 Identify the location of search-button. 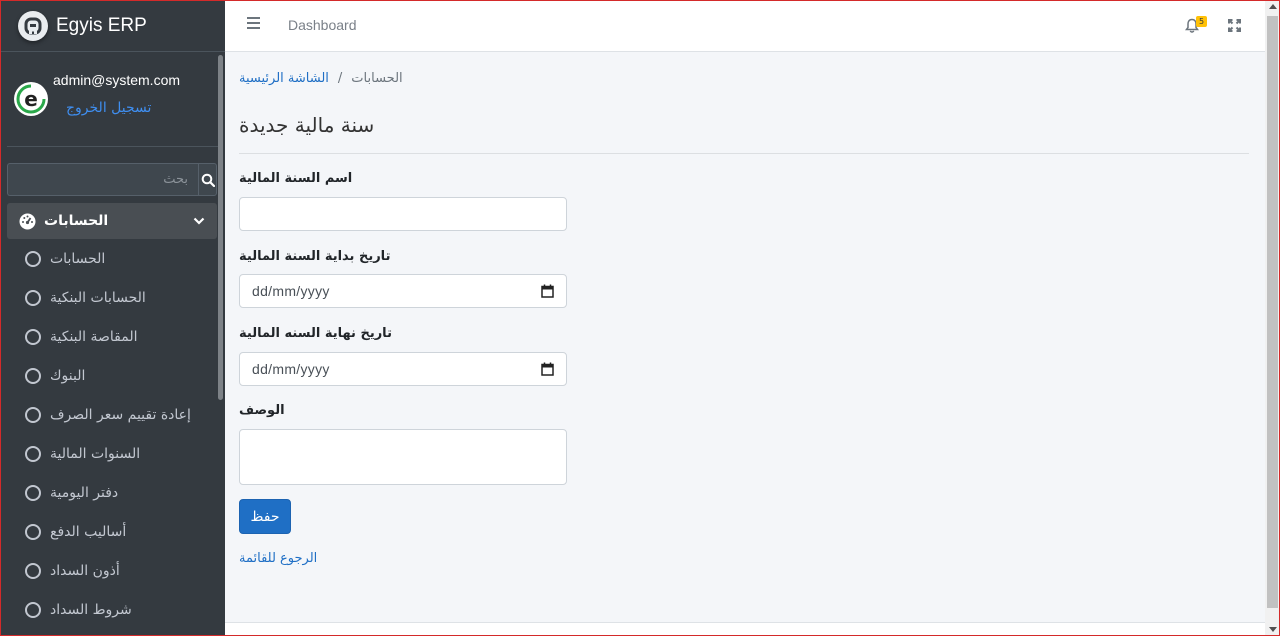
(207, 179).